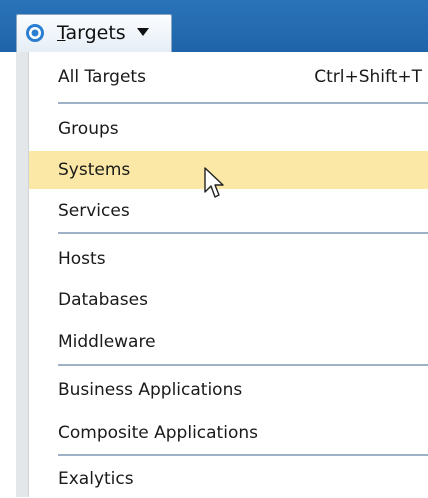  Describe the element at coordinates (102, 77) in the screenshot. I see `menu-item-label: All Targets` at that location.